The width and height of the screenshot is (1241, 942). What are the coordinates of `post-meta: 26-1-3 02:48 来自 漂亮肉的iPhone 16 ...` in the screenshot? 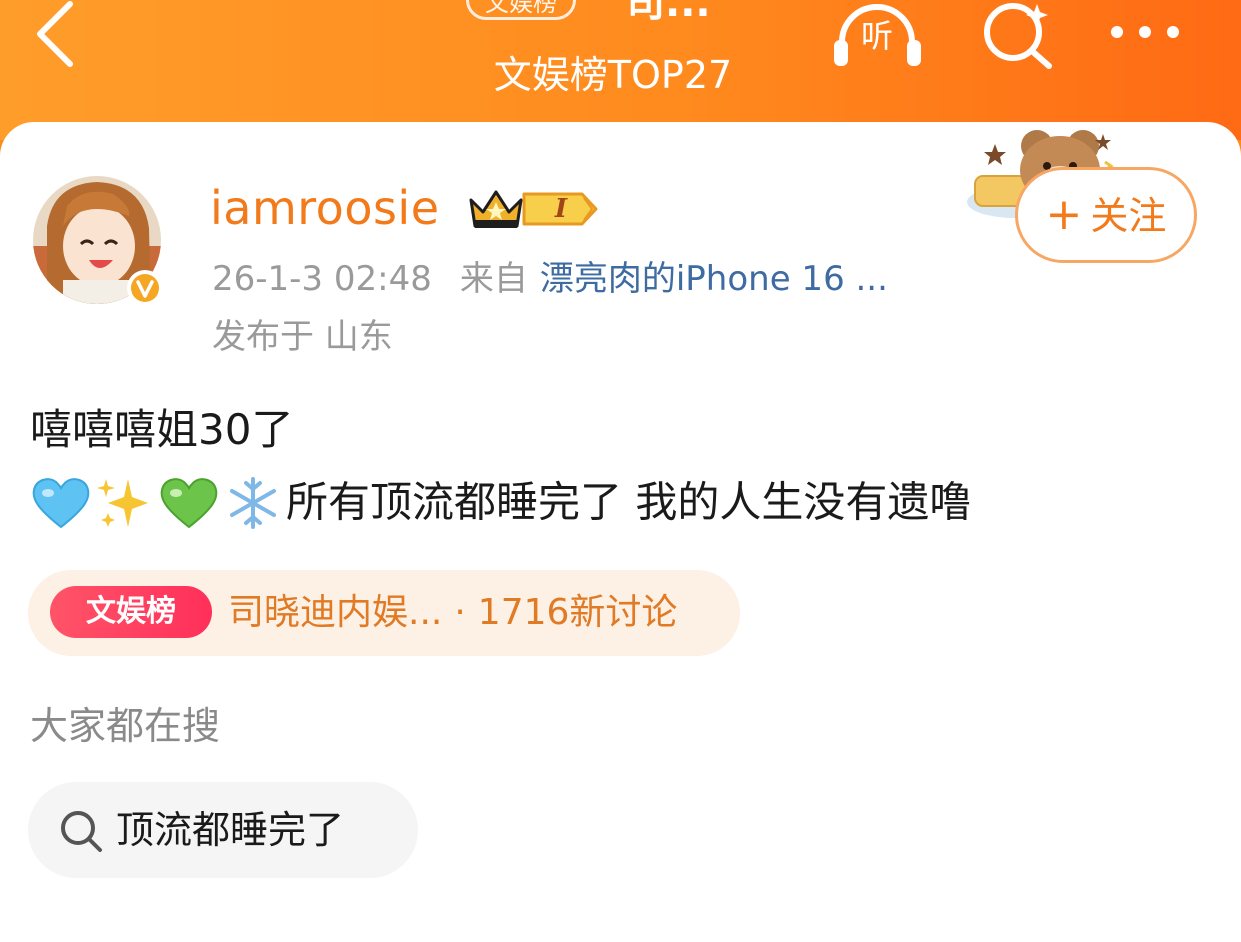 It's located at (550, 279).